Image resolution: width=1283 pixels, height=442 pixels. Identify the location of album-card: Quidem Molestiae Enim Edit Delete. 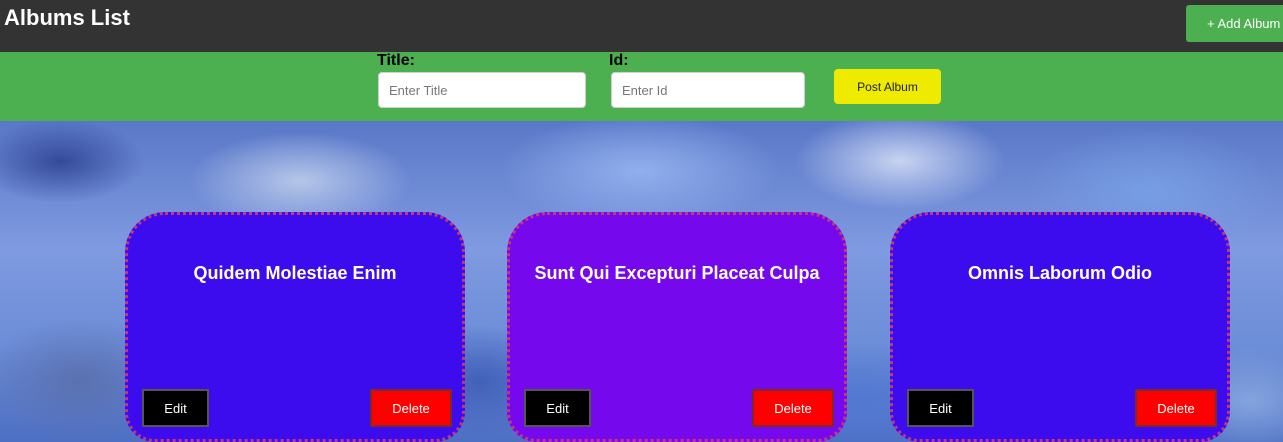
(295, 327).